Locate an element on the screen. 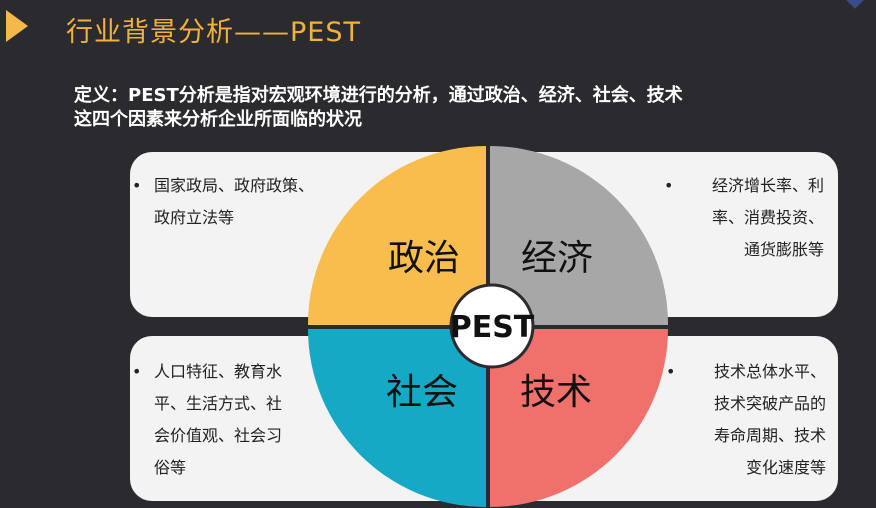  watermark-logo is located at coordinates (856, 465).